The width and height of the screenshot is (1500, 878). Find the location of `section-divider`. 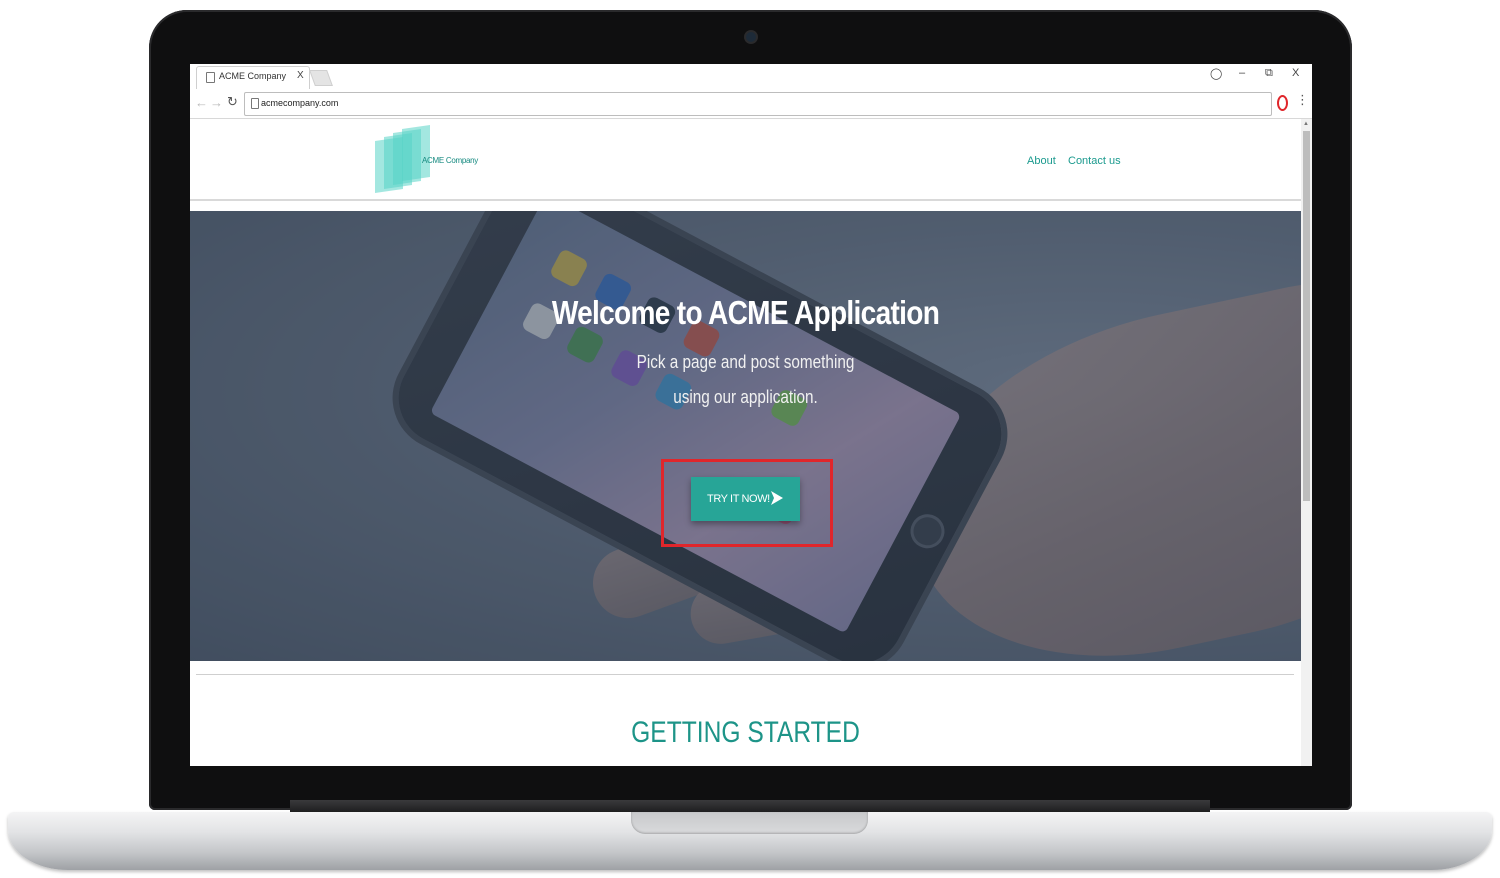

section-divider is located at coordinates (745, 674).